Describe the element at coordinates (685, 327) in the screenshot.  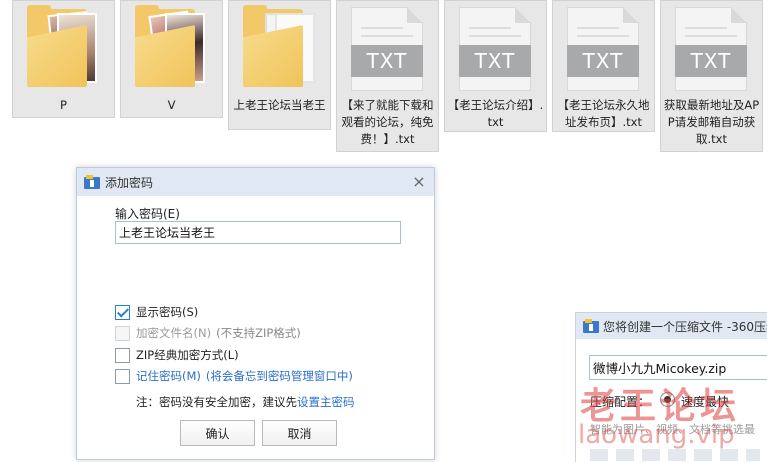
I see `create-archive-title: 您将创建一个压缩文件 -360压缩` at that location.